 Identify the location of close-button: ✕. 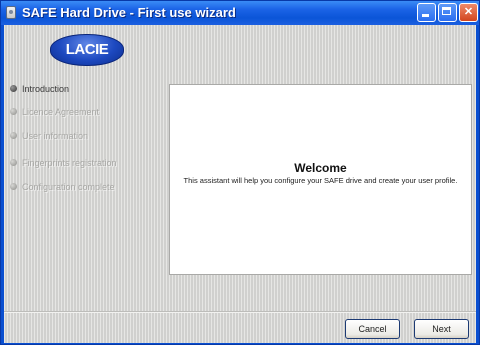
(468, 12).